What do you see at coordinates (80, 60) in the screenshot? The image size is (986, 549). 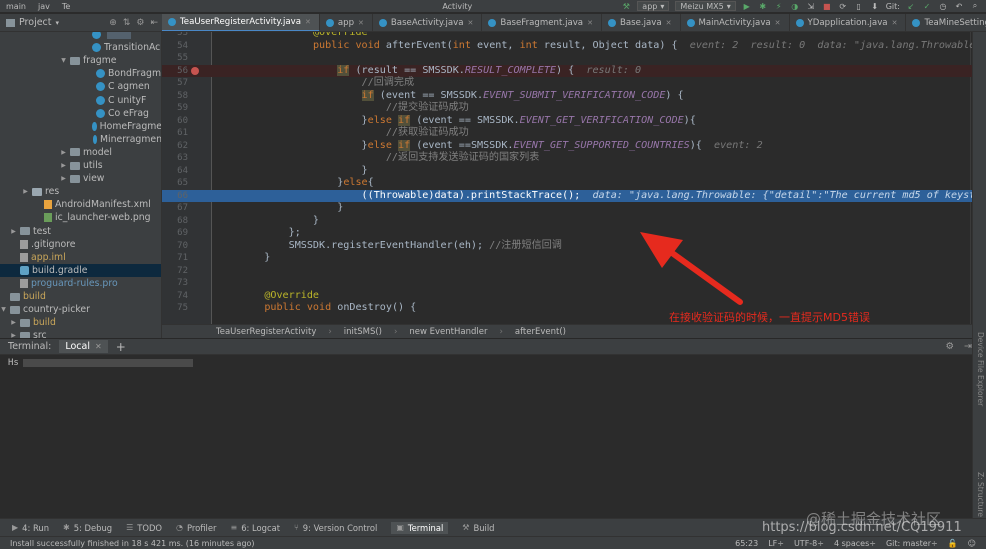 I see `tree-node: ▼ fragme` at bounding box center [80, 60].